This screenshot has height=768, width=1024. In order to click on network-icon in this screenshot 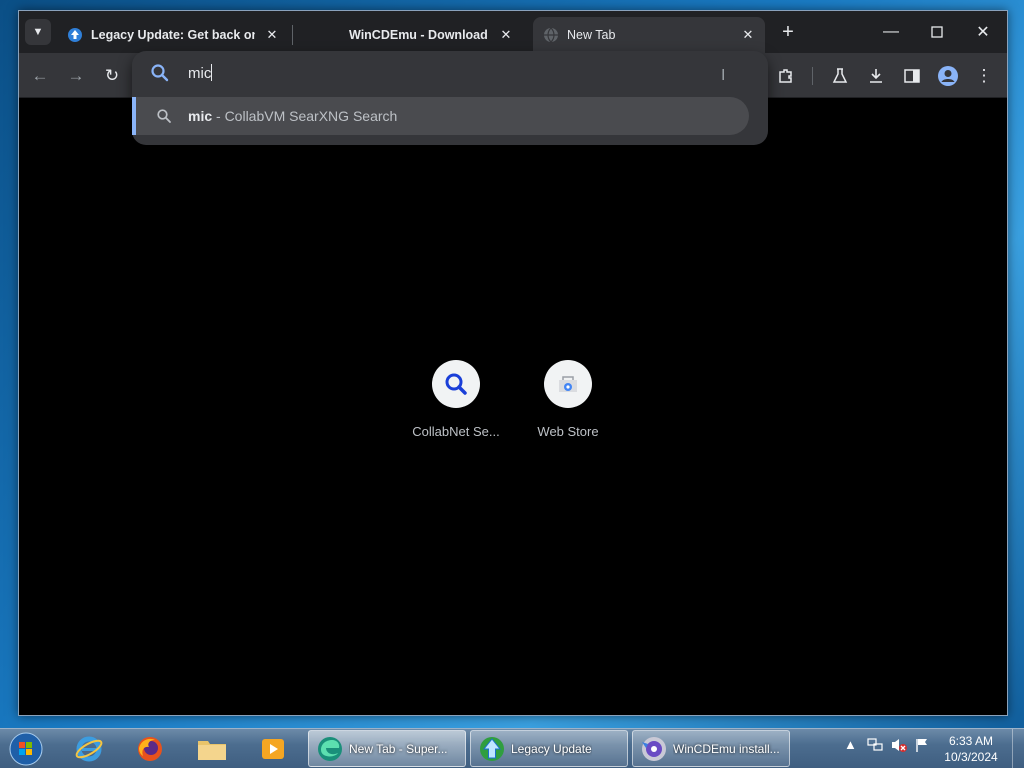, I will do `click(875, 744)`.